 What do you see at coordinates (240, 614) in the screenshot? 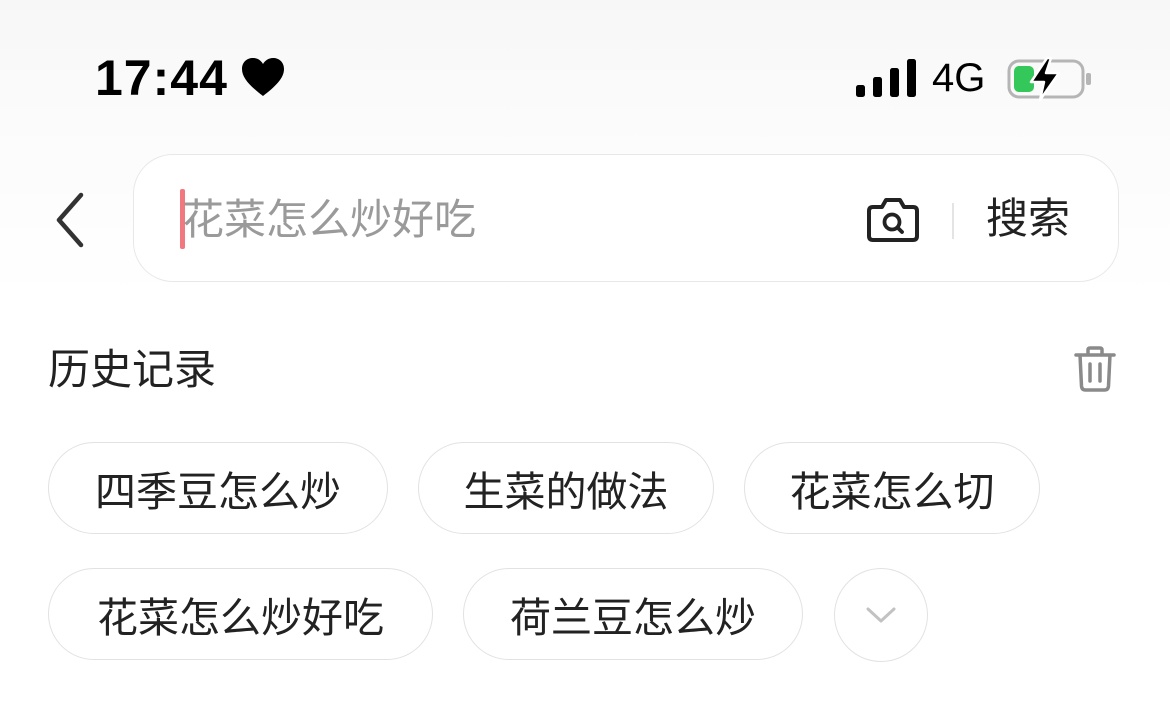
I see `history-chip: 花菜怎么炒好吃` at bounding box center [240, 614].